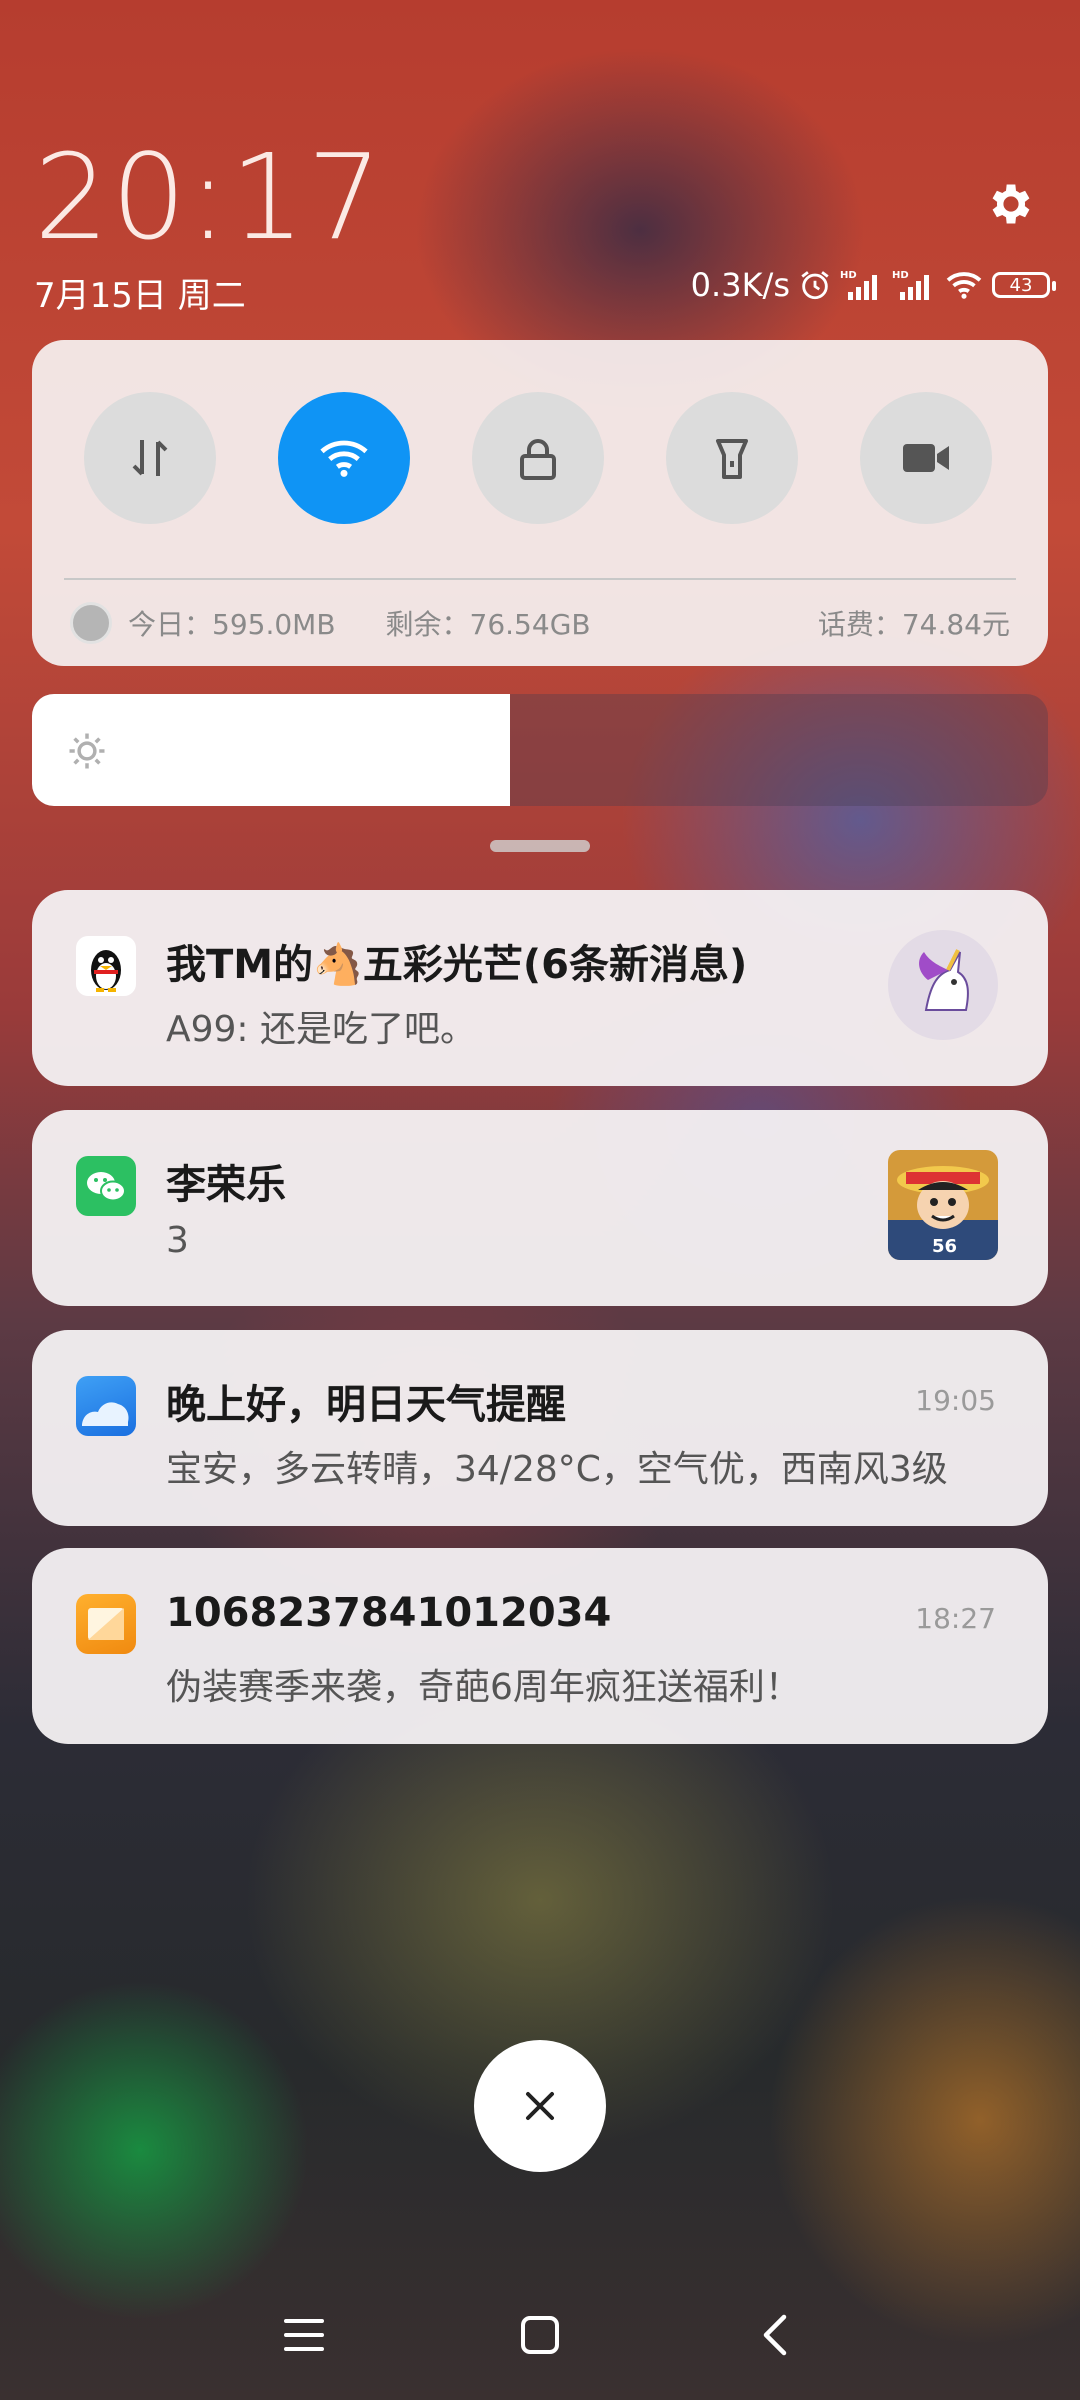  I want to click on data-usage-row: 今日：595.0MB 剩余：76.54GB 话费：74.84元, so click(540, 623).